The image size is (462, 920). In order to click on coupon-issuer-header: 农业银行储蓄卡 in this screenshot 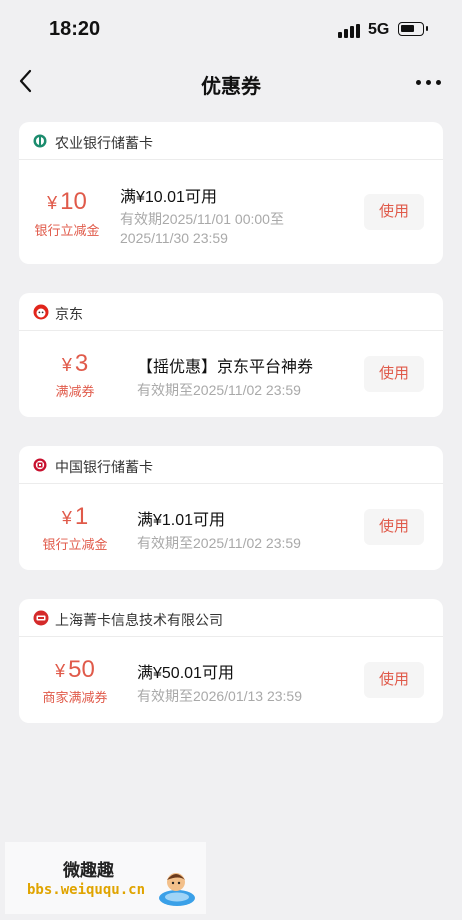, I will do `click(231, 141)`.